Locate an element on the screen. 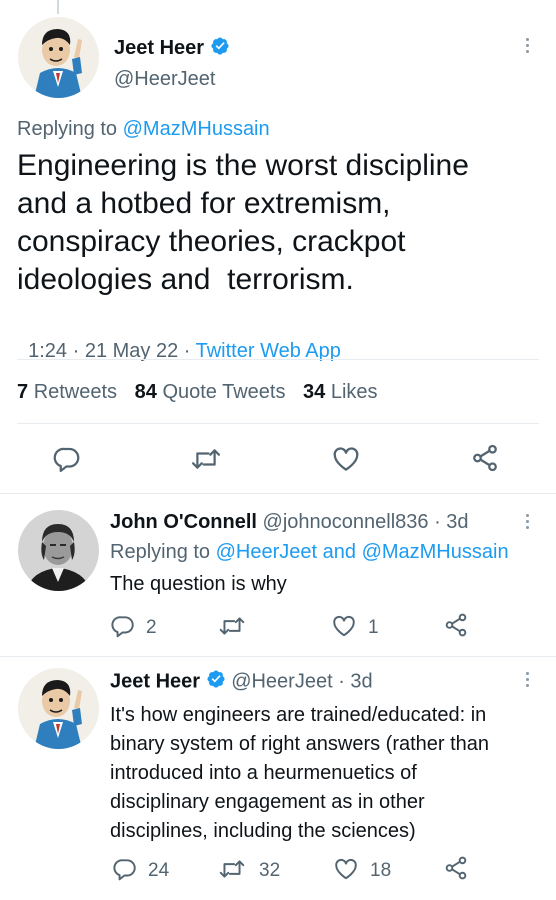 Image resolution: width=556 pixels, height=900 pixels. retweets-stat: 7 Retweets is located at coordinates (70, 392).